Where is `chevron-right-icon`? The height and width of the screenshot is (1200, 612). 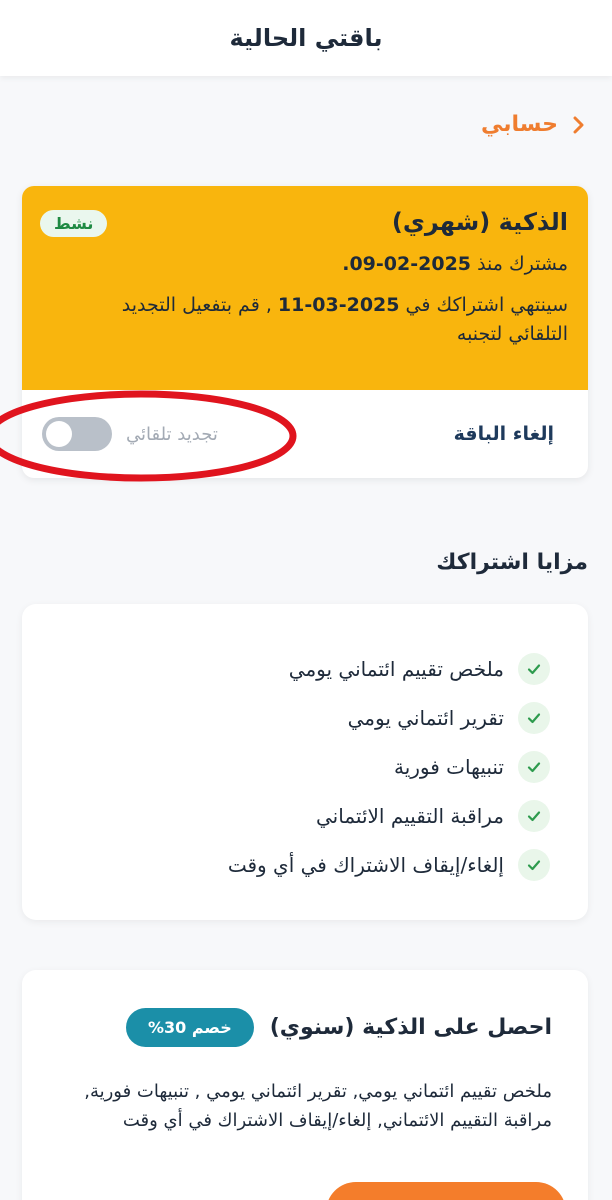
chevron-right-icon is located at coordinates (578, 124).